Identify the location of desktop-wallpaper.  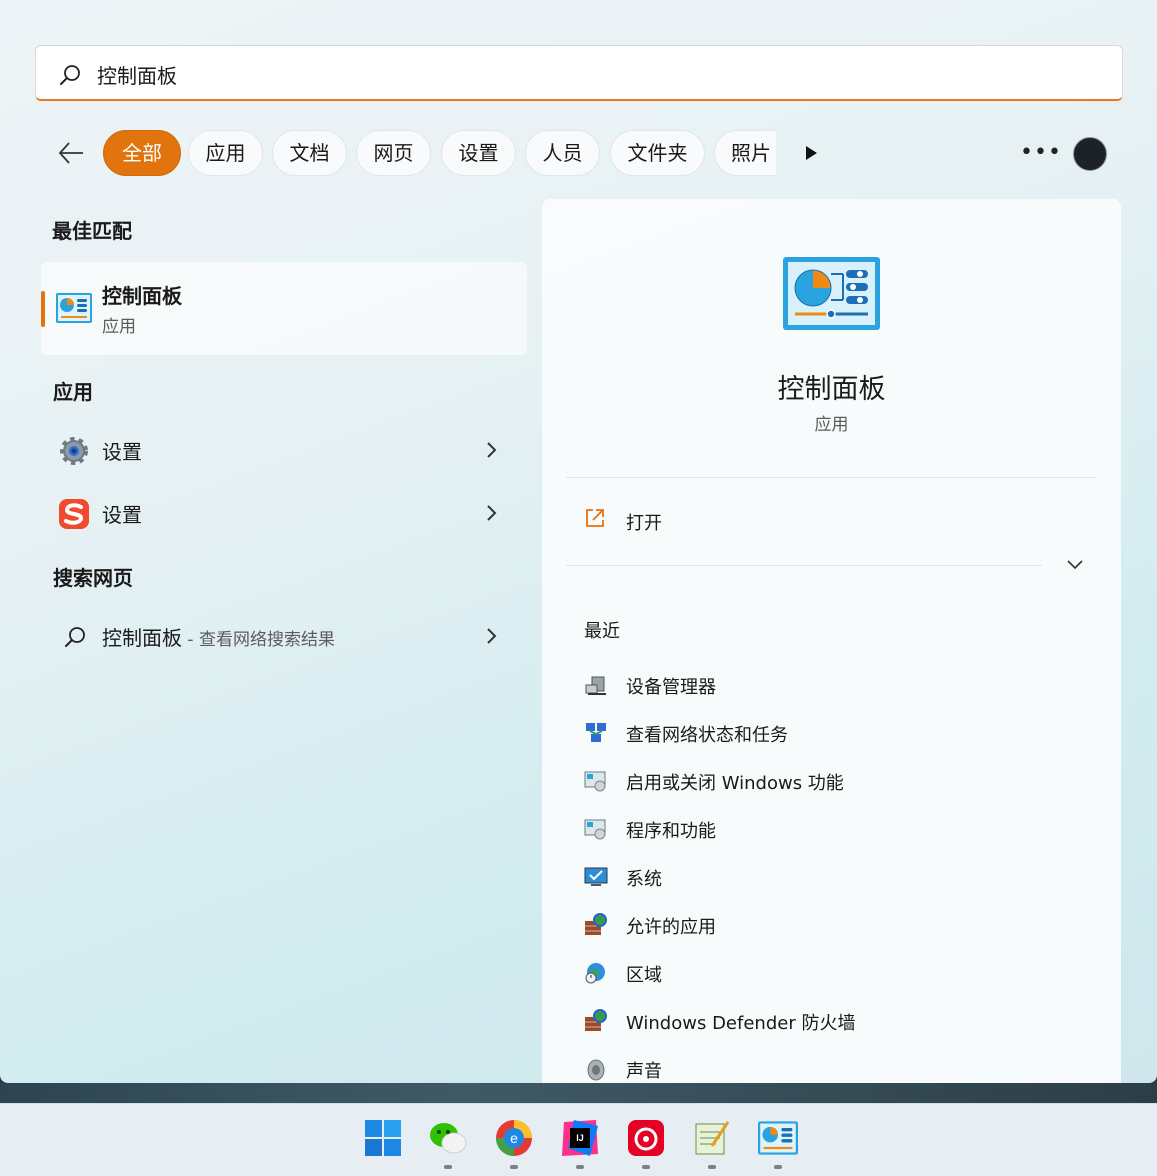
(578, 1093).